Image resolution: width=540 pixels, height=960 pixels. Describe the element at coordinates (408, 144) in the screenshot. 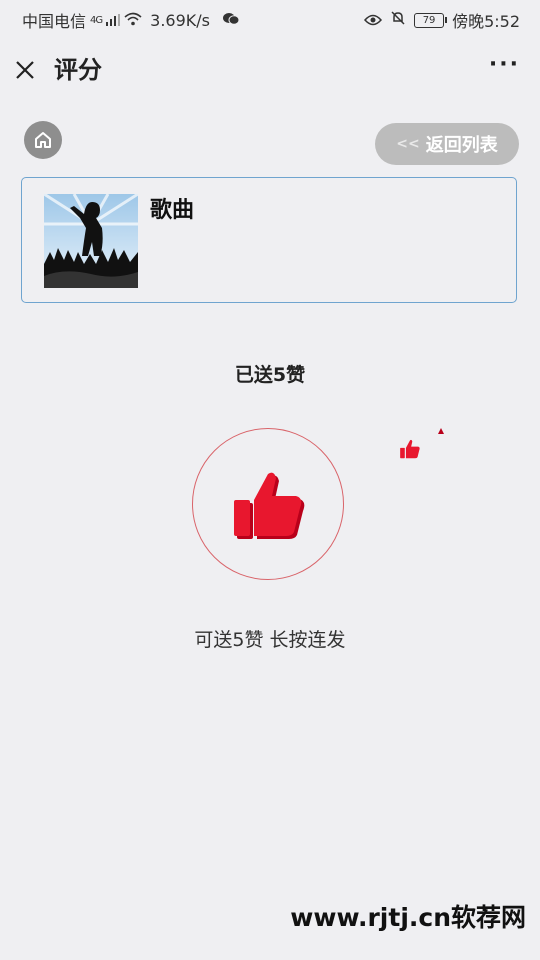

I see `double-chevron-left-icon: <<` at that location.